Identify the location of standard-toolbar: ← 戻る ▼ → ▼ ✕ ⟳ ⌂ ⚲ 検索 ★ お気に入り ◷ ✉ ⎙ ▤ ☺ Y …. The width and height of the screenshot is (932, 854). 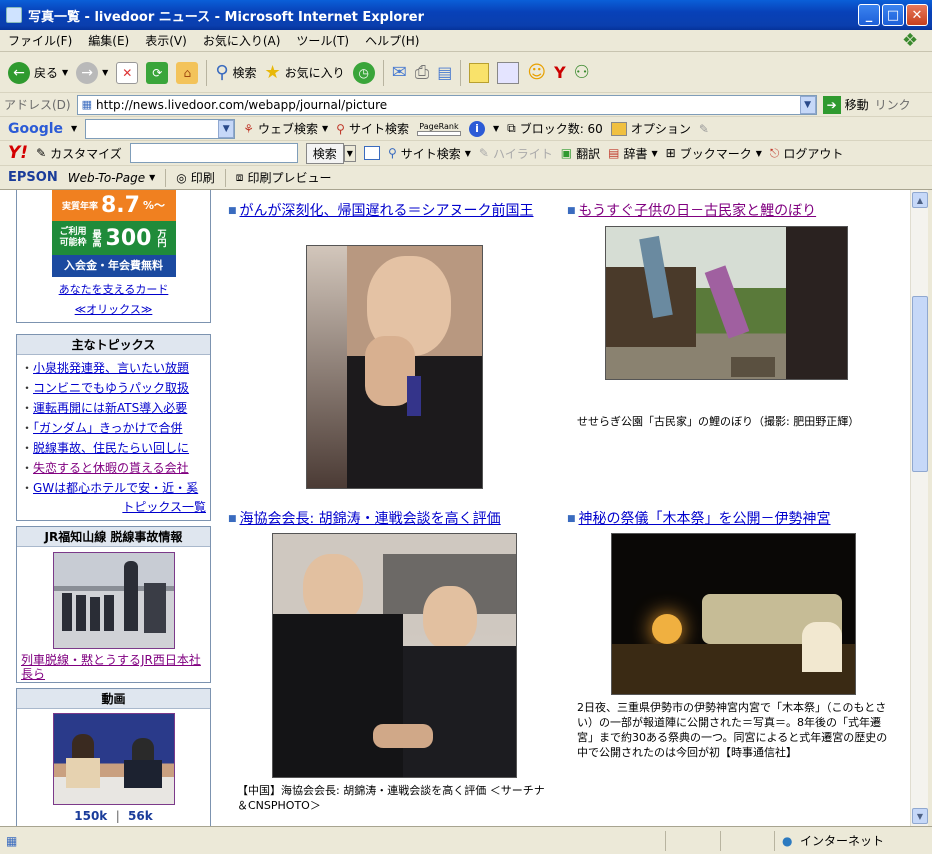
(466, 73).